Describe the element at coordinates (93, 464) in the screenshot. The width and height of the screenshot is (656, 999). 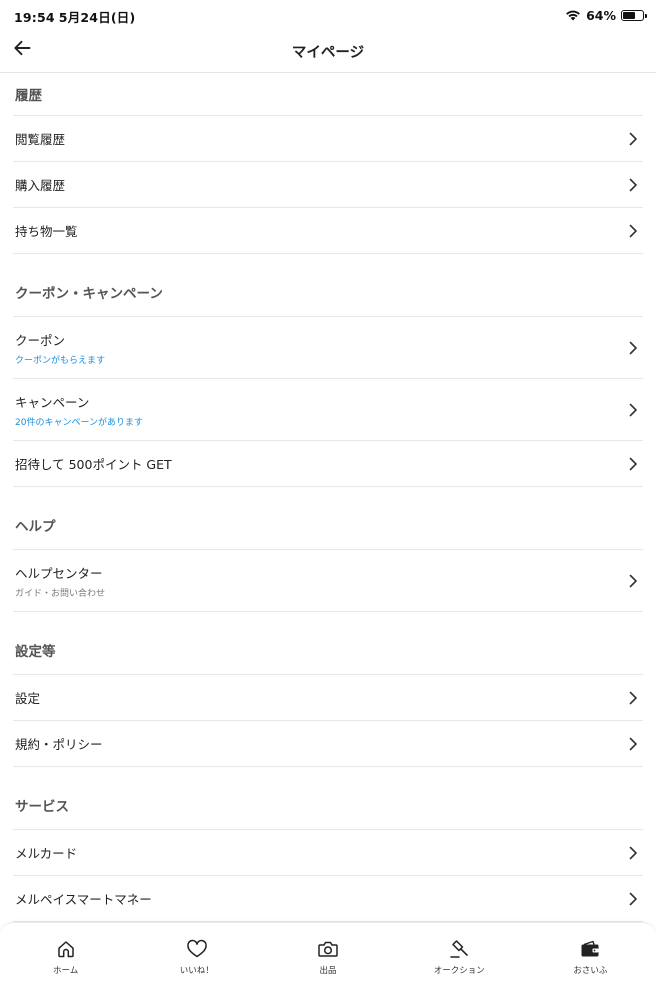
I see `menu-item-label: 招待して 500ポイント GET` at that location.